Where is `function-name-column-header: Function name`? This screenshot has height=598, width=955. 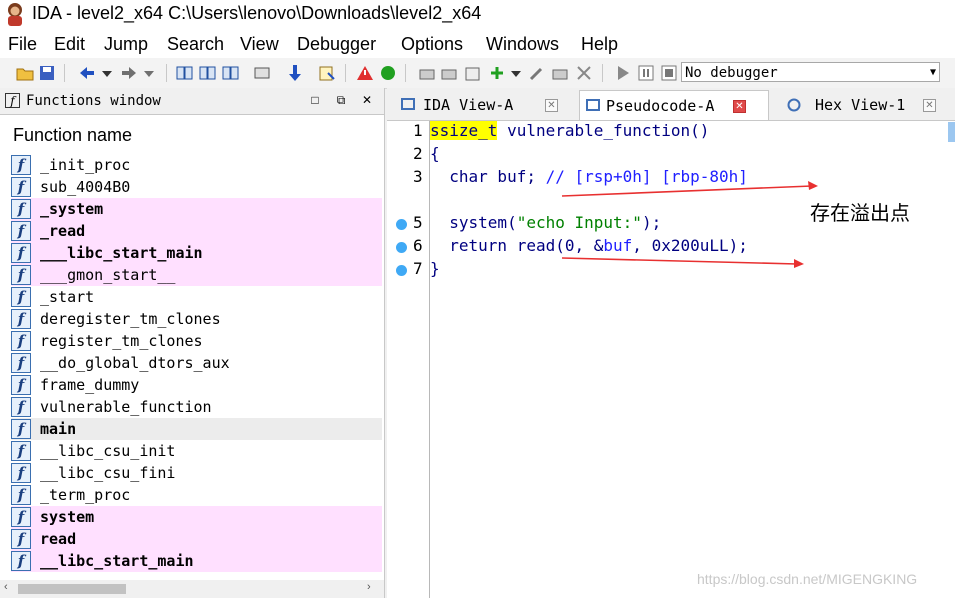
function-name-column-header: Function name is located at coordinates (72, 135).